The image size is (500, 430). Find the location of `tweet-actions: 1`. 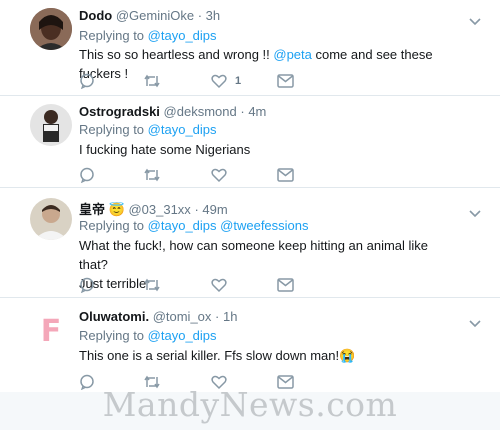

tweet-actions: 1 is located at coordinates (229, 81).